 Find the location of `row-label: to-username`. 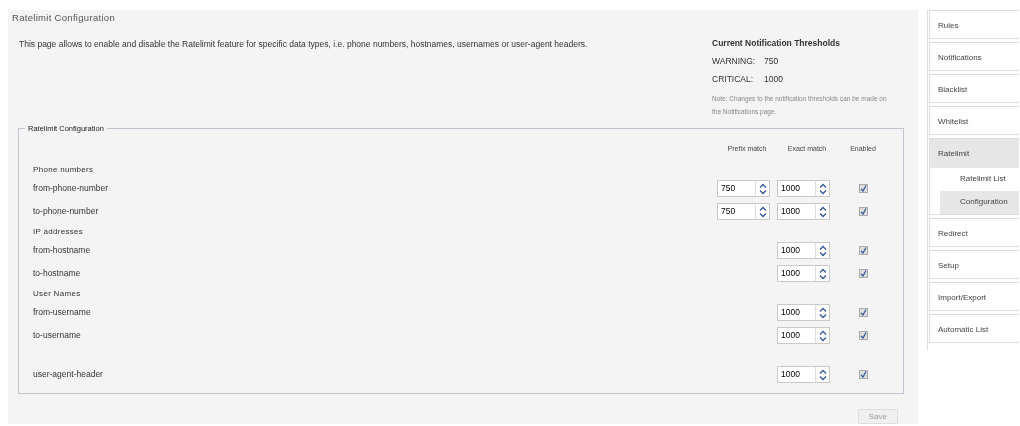

row-label: to-username is located at coordinates (57, 335).